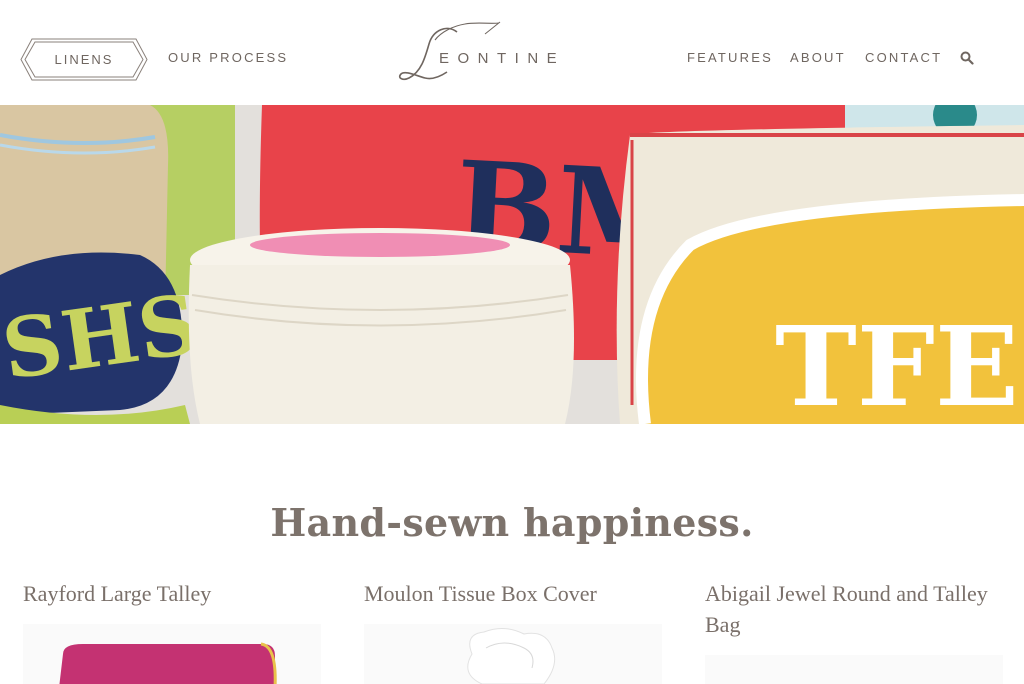 The width and height of the screenshot is (1024, 684). Describe the element at coordinates (818, 57) in the screenshot. I see `nav-about: ABOUT` at that location.